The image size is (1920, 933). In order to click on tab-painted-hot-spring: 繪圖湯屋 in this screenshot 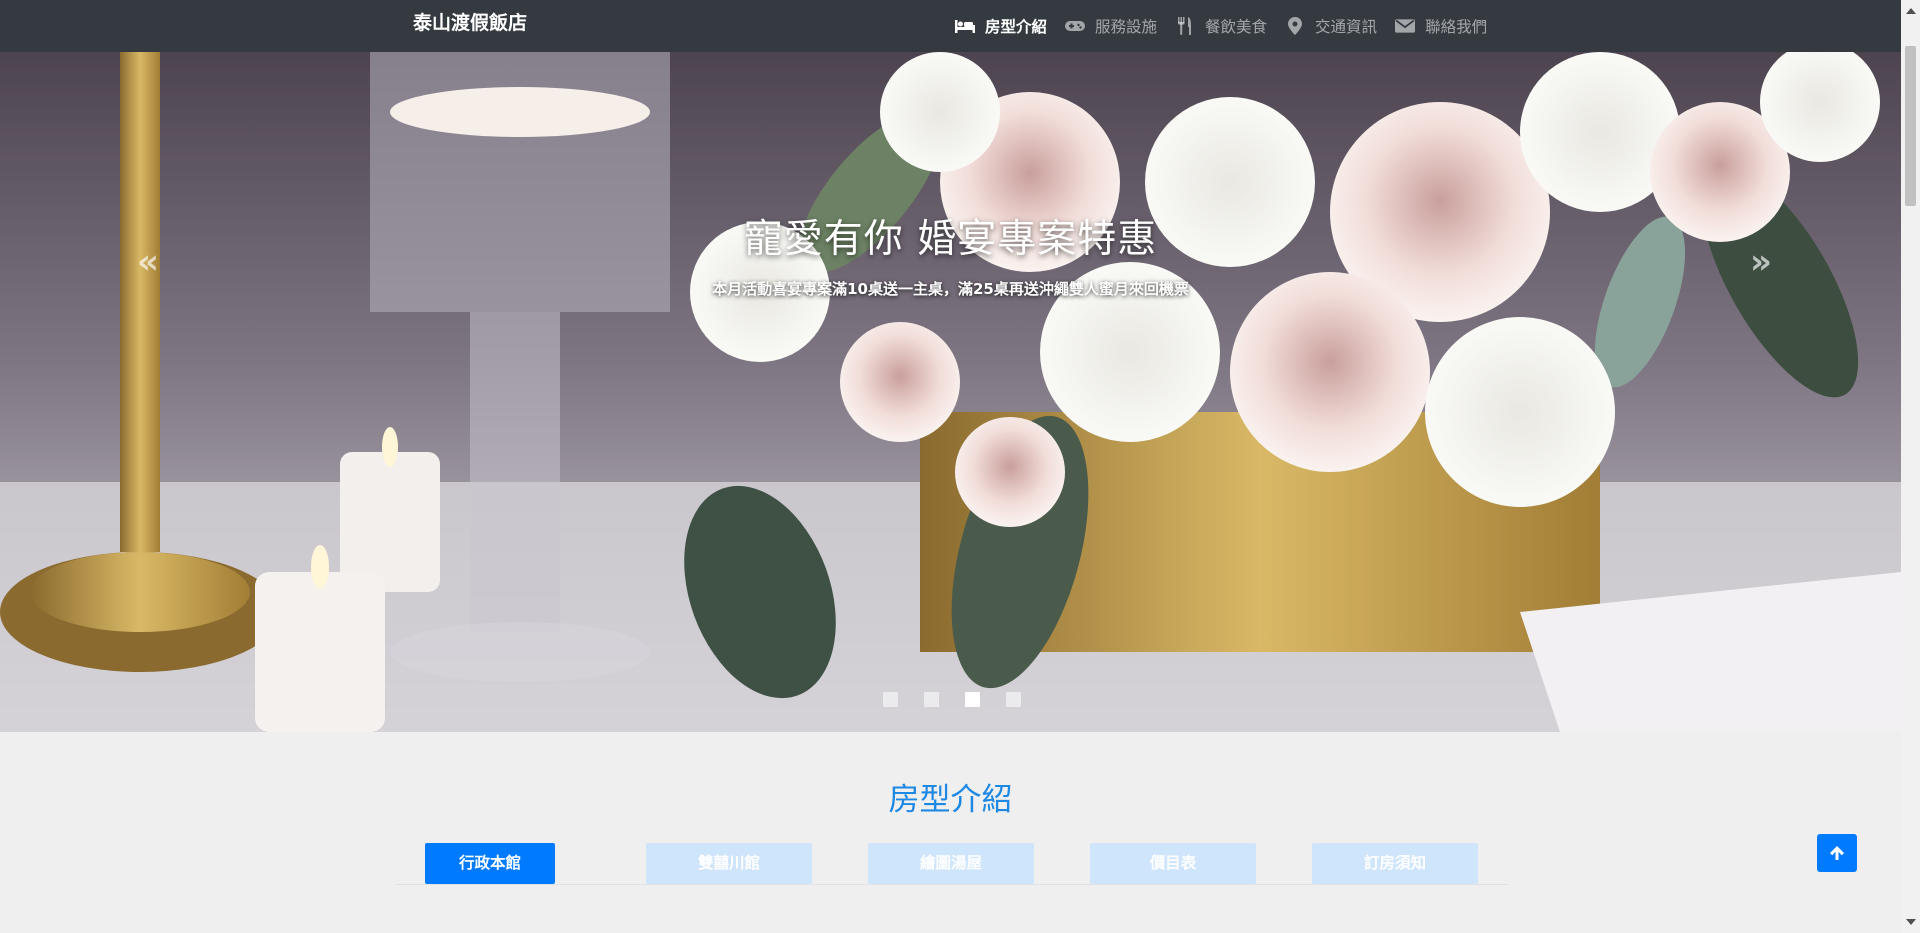, I will do `click(951, 863)`.